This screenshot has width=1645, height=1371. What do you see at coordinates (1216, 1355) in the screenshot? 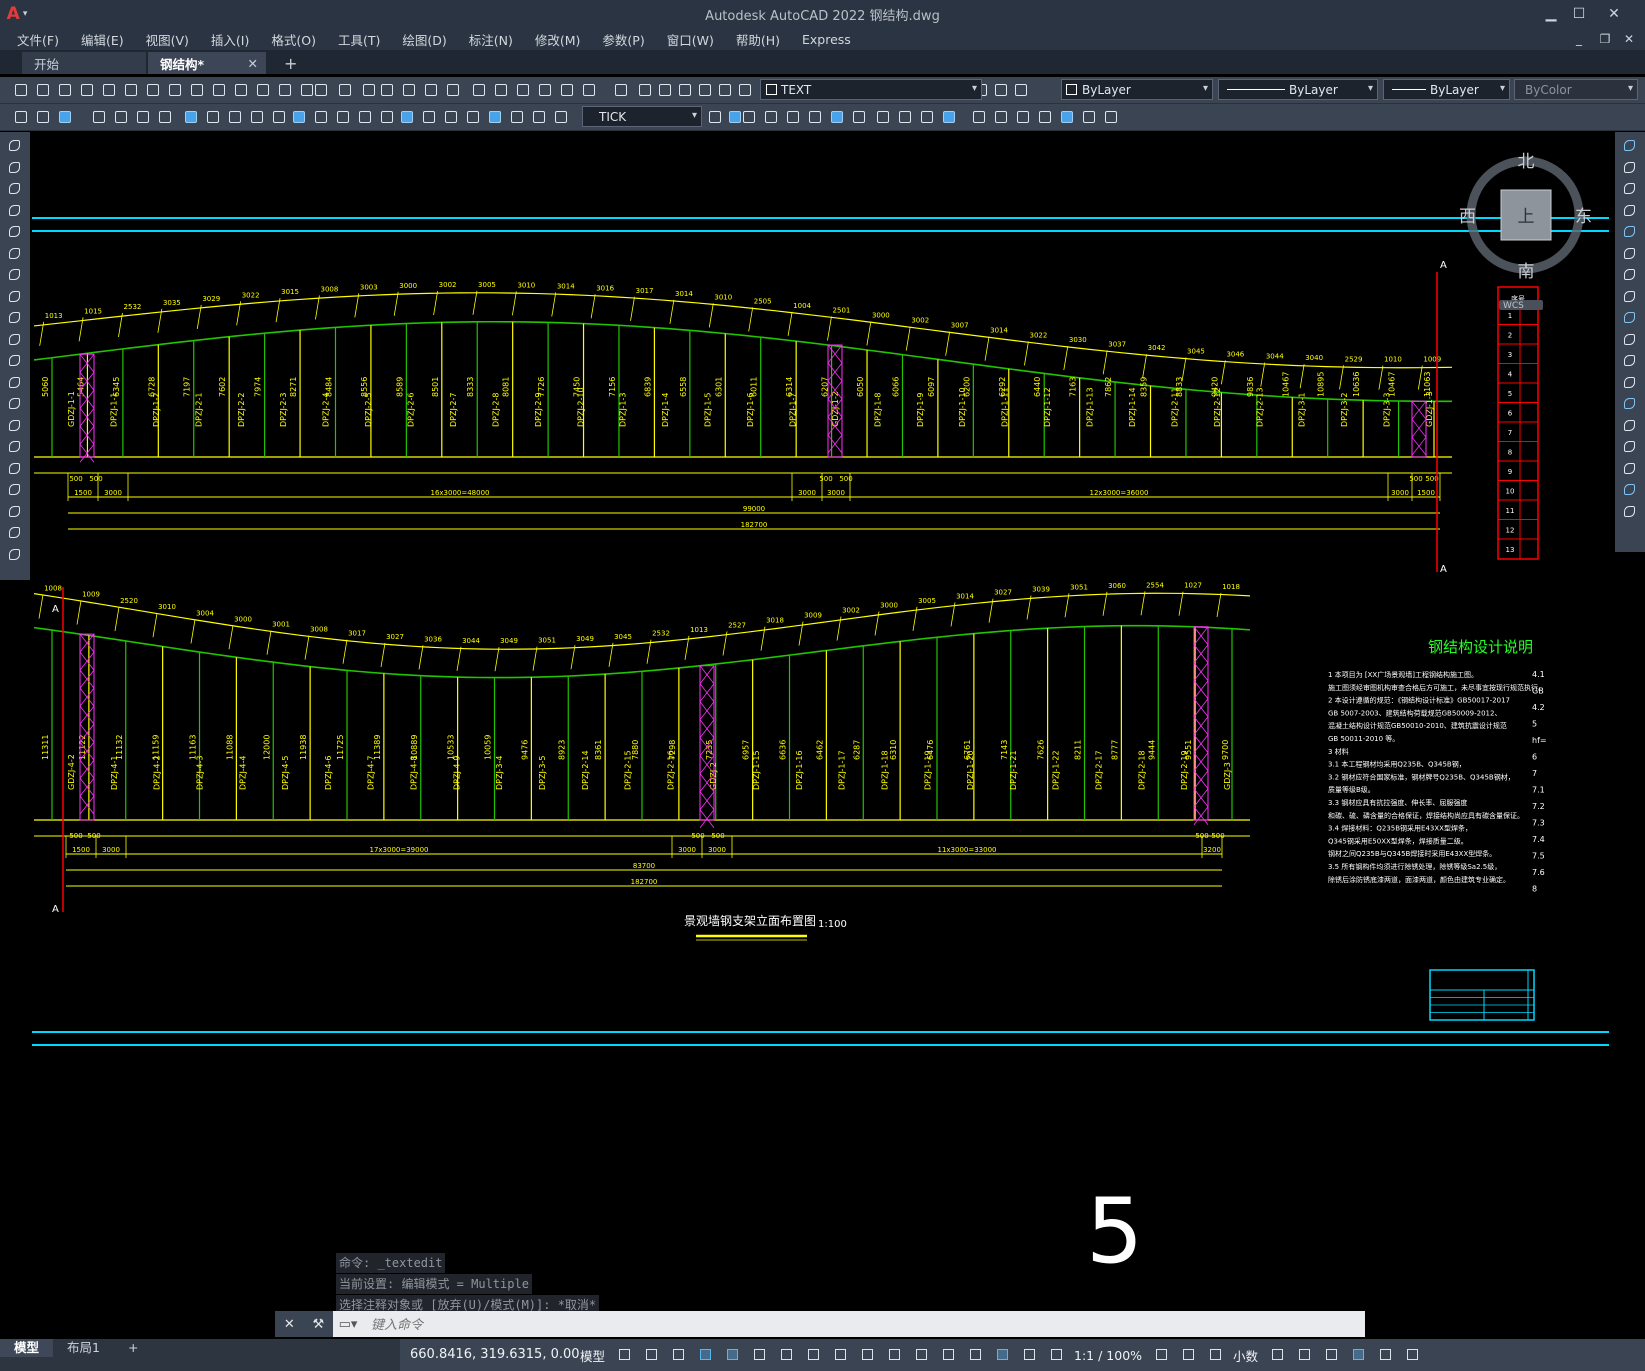
I see `hardware-acceleration-icon` at bounding box center [1216, 1355].